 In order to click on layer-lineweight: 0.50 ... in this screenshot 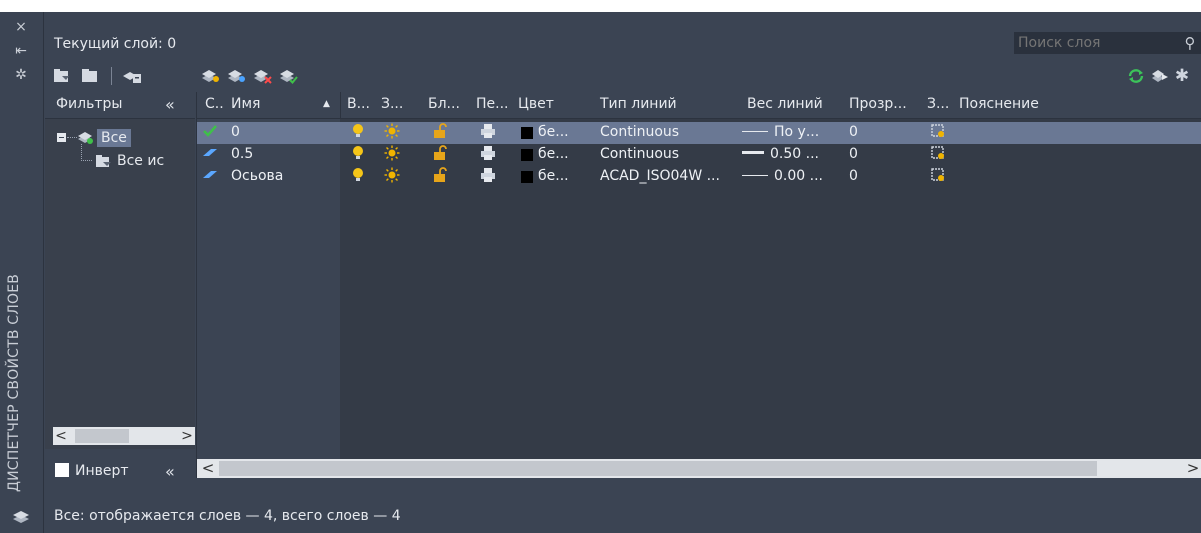, I will do `click(780, 154)`.